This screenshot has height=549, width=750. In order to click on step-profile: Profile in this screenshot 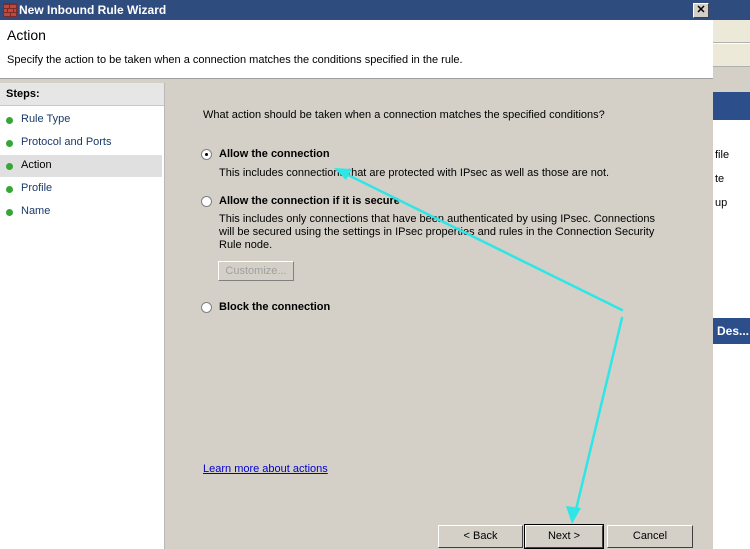, I will do `click(81, 189)`.